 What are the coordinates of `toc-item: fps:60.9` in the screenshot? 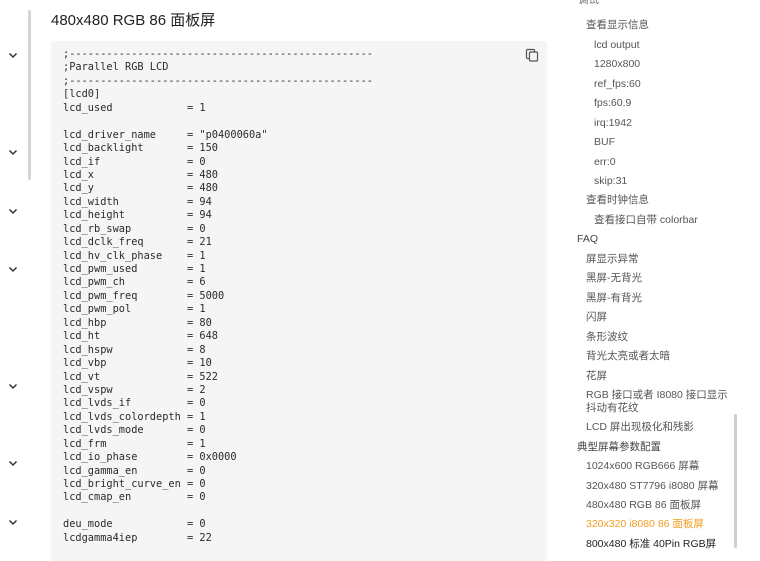 It's located at (612, 103).